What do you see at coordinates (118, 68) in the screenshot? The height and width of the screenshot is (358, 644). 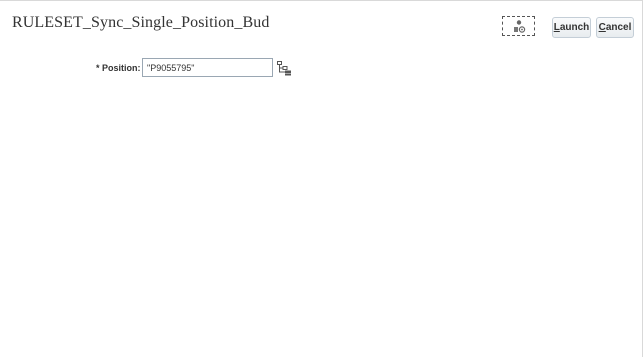 I see `position-label: * Position:` at bounding box center [118, 68].